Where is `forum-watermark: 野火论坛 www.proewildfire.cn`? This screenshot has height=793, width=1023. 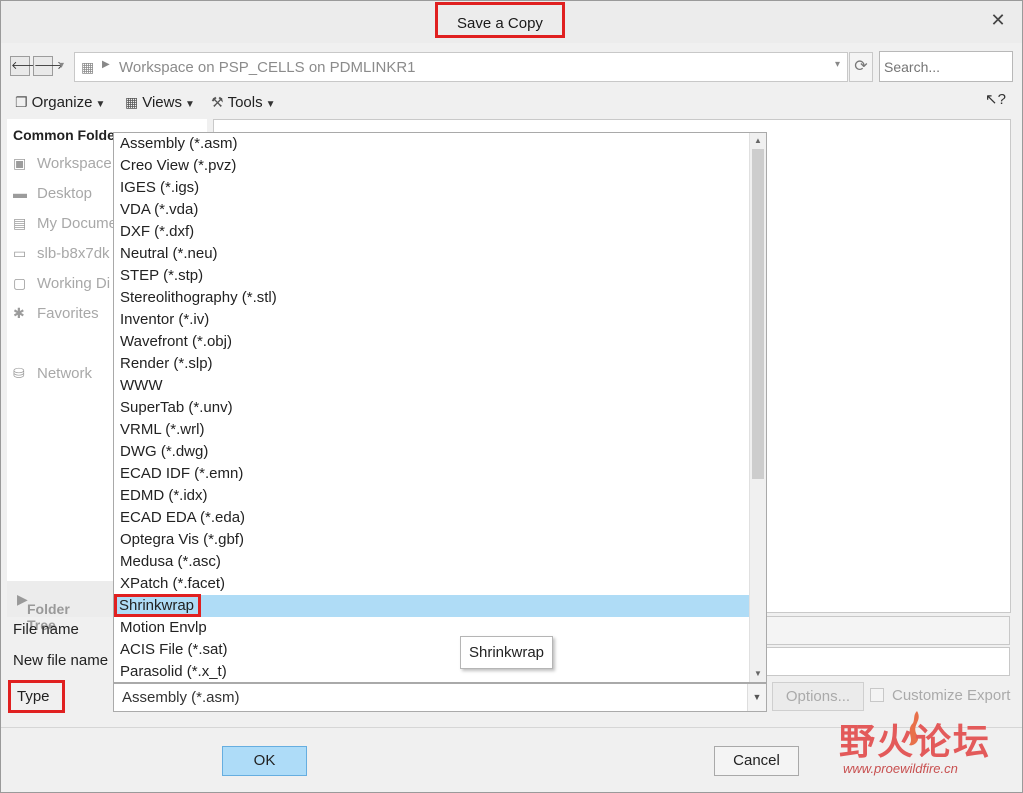 forum-watermark: 野火论坛 www.proewildfire.cn is located at coordinates (929, 749).